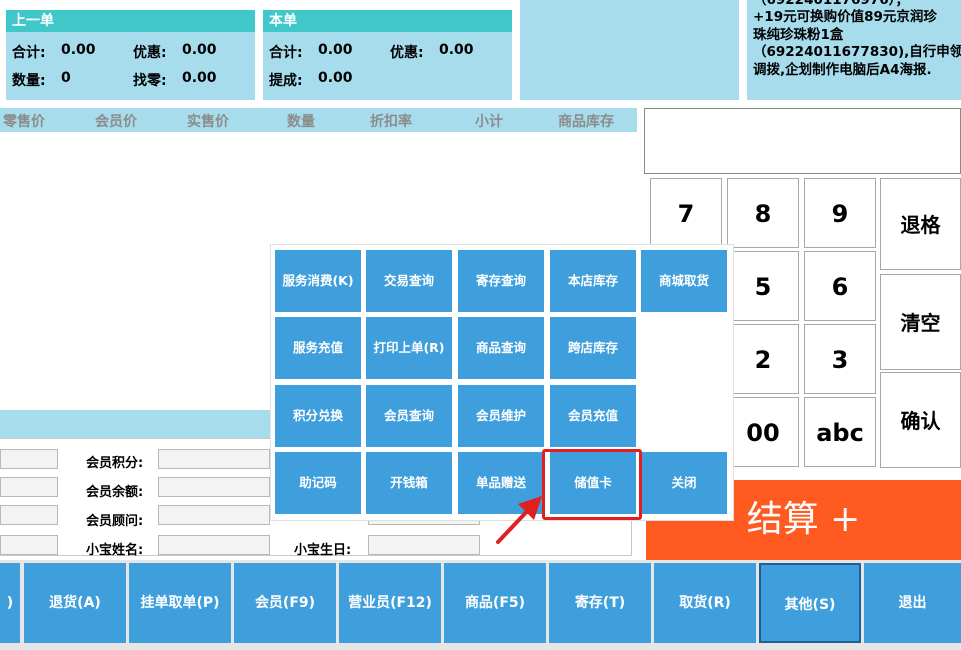 The width and height of the screenshot is (961, 650). What do you see at coordinates (684, 281) in the screenshot?
I see `menu-mall-pickup: 商城取货` at bounding box center [684, 281].